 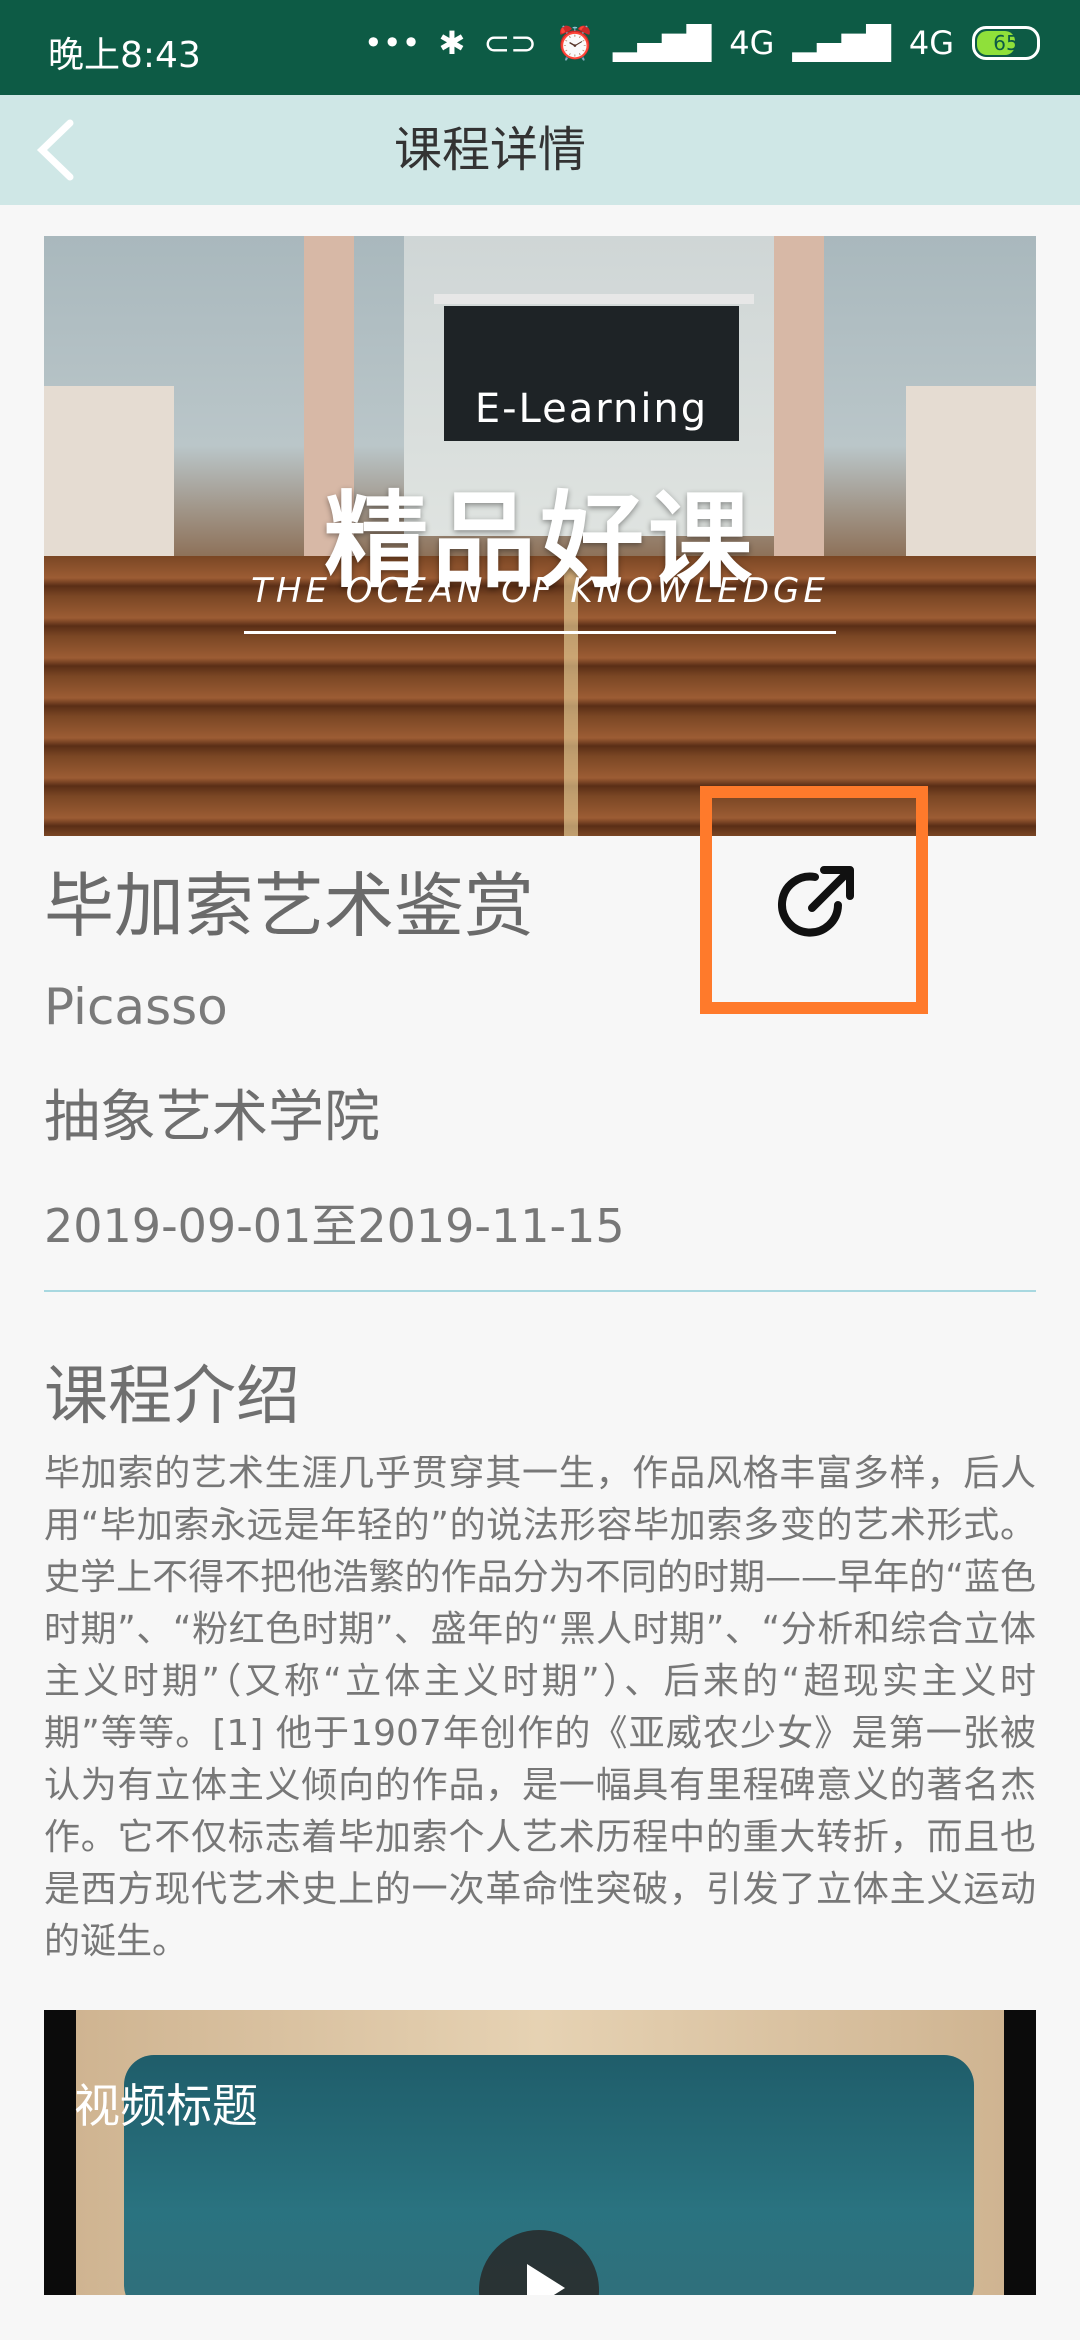 What do you see at coordinates (392, 43) in the screenshot?
I see `more-icon: •••` at bounding box center [392, 43].